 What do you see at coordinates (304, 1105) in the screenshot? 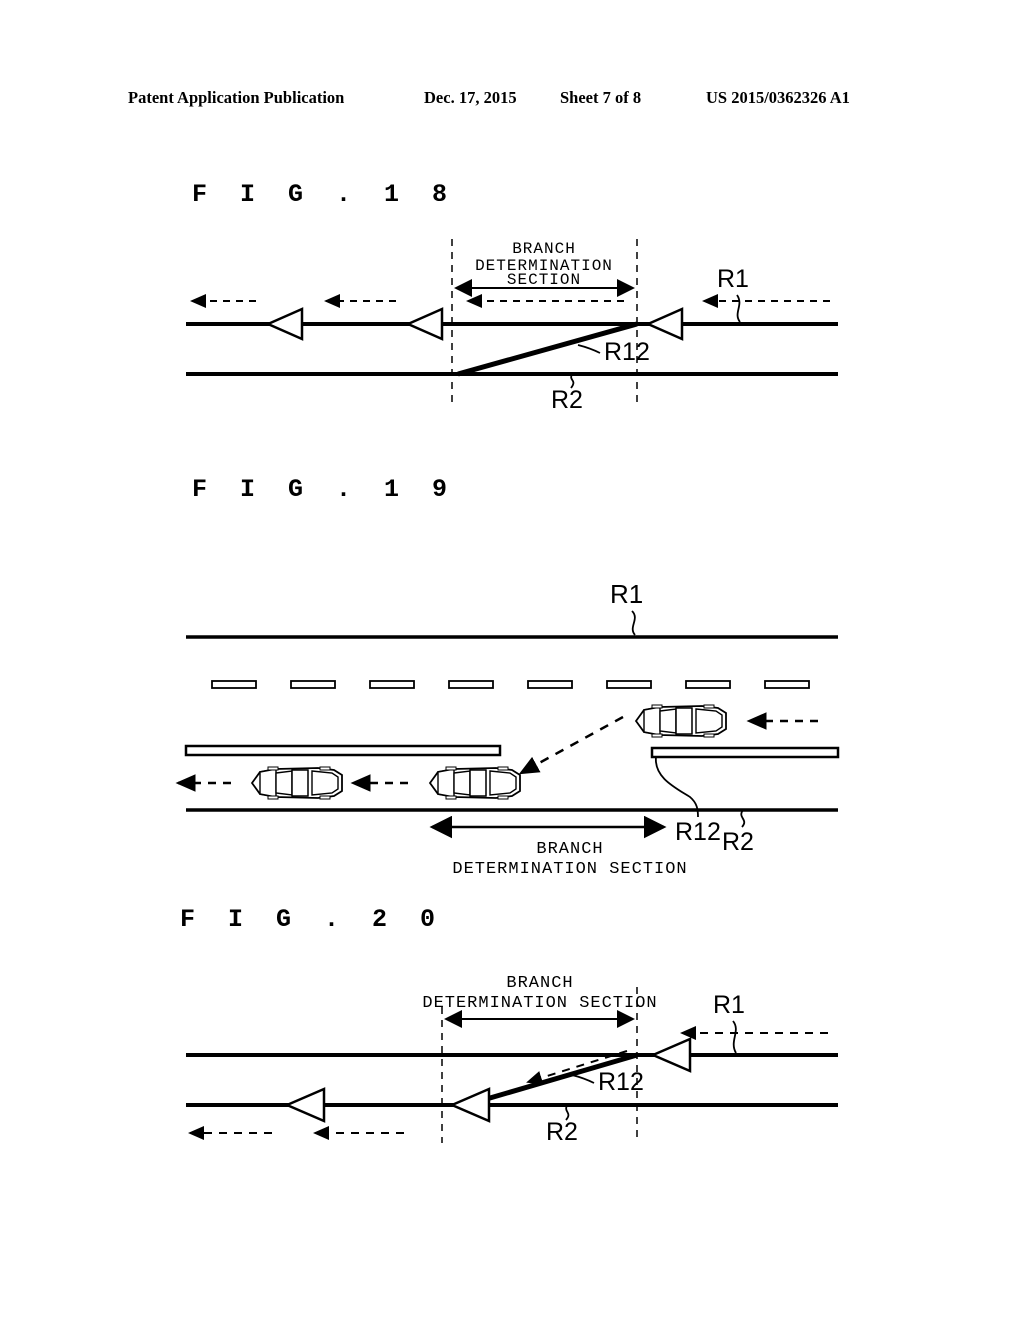
I see `direction-triangle-r2` at bounding box center [304, 1105].